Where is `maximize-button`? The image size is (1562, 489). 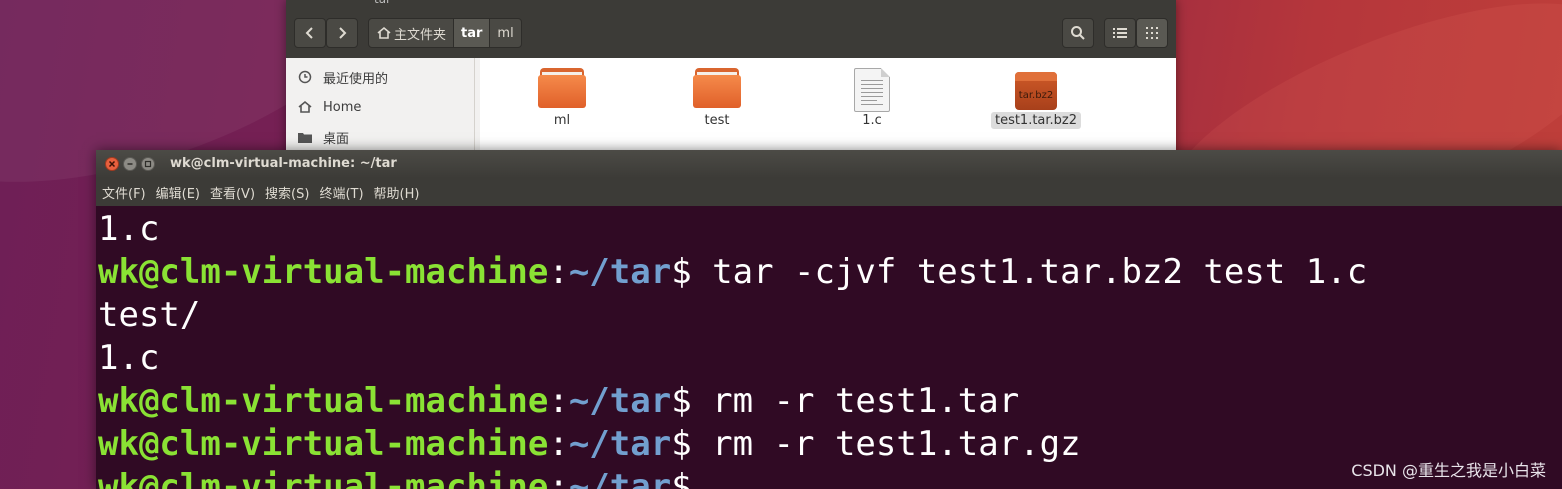
maximize-button is located at coordinates (148, 164).